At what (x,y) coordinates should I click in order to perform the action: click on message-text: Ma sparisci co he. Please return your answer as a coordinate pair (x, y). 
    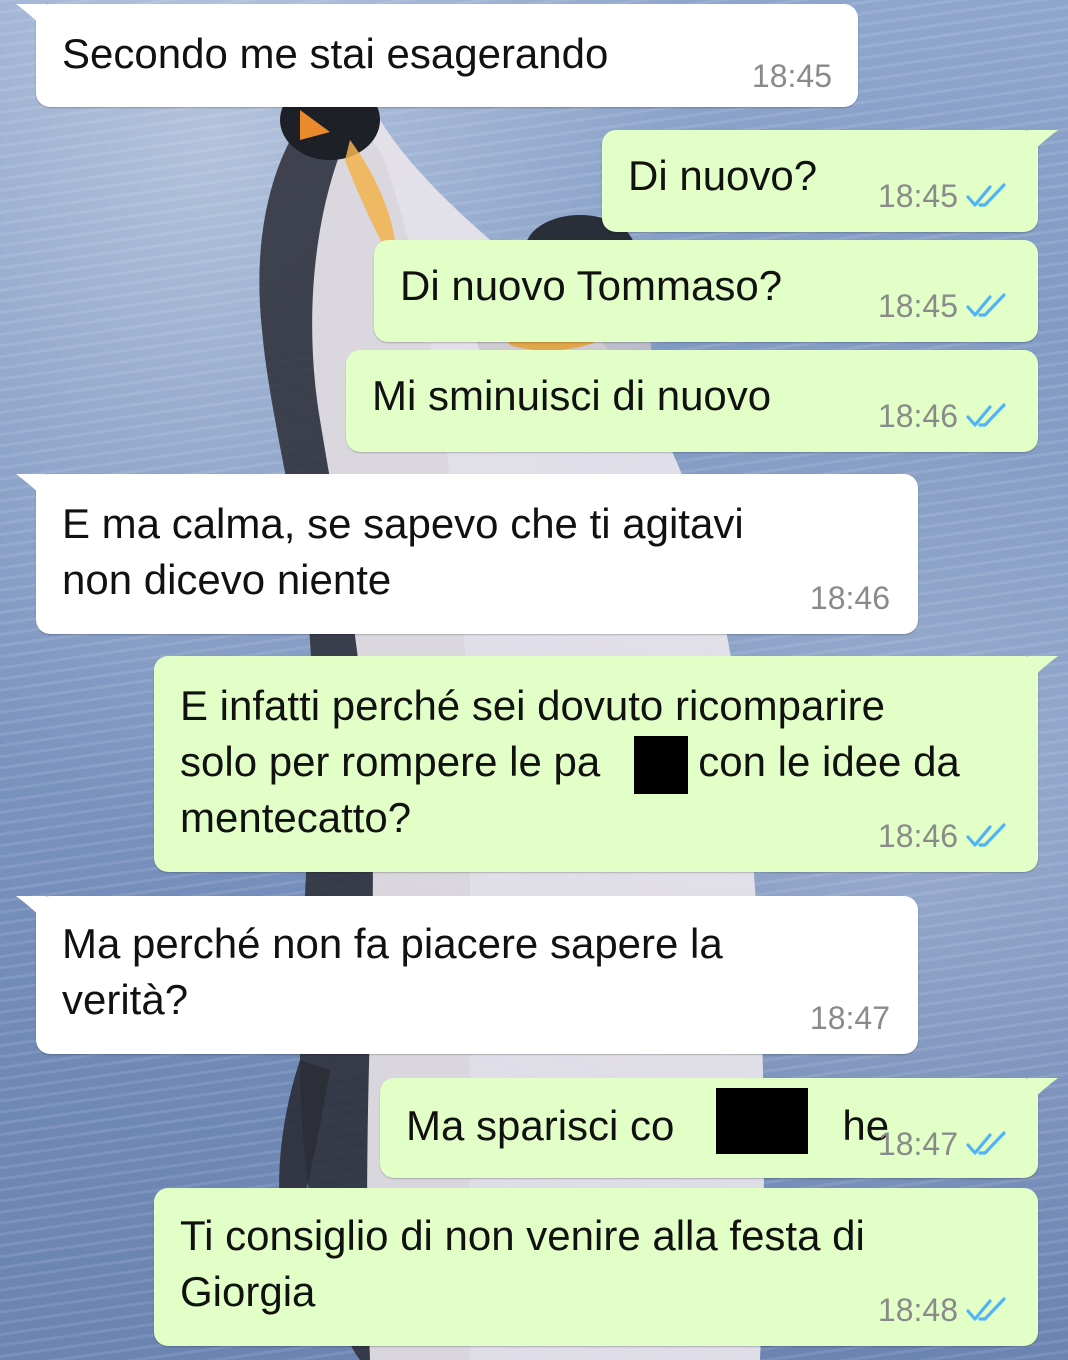
    Looking at the image, I should click on (648, 1125).